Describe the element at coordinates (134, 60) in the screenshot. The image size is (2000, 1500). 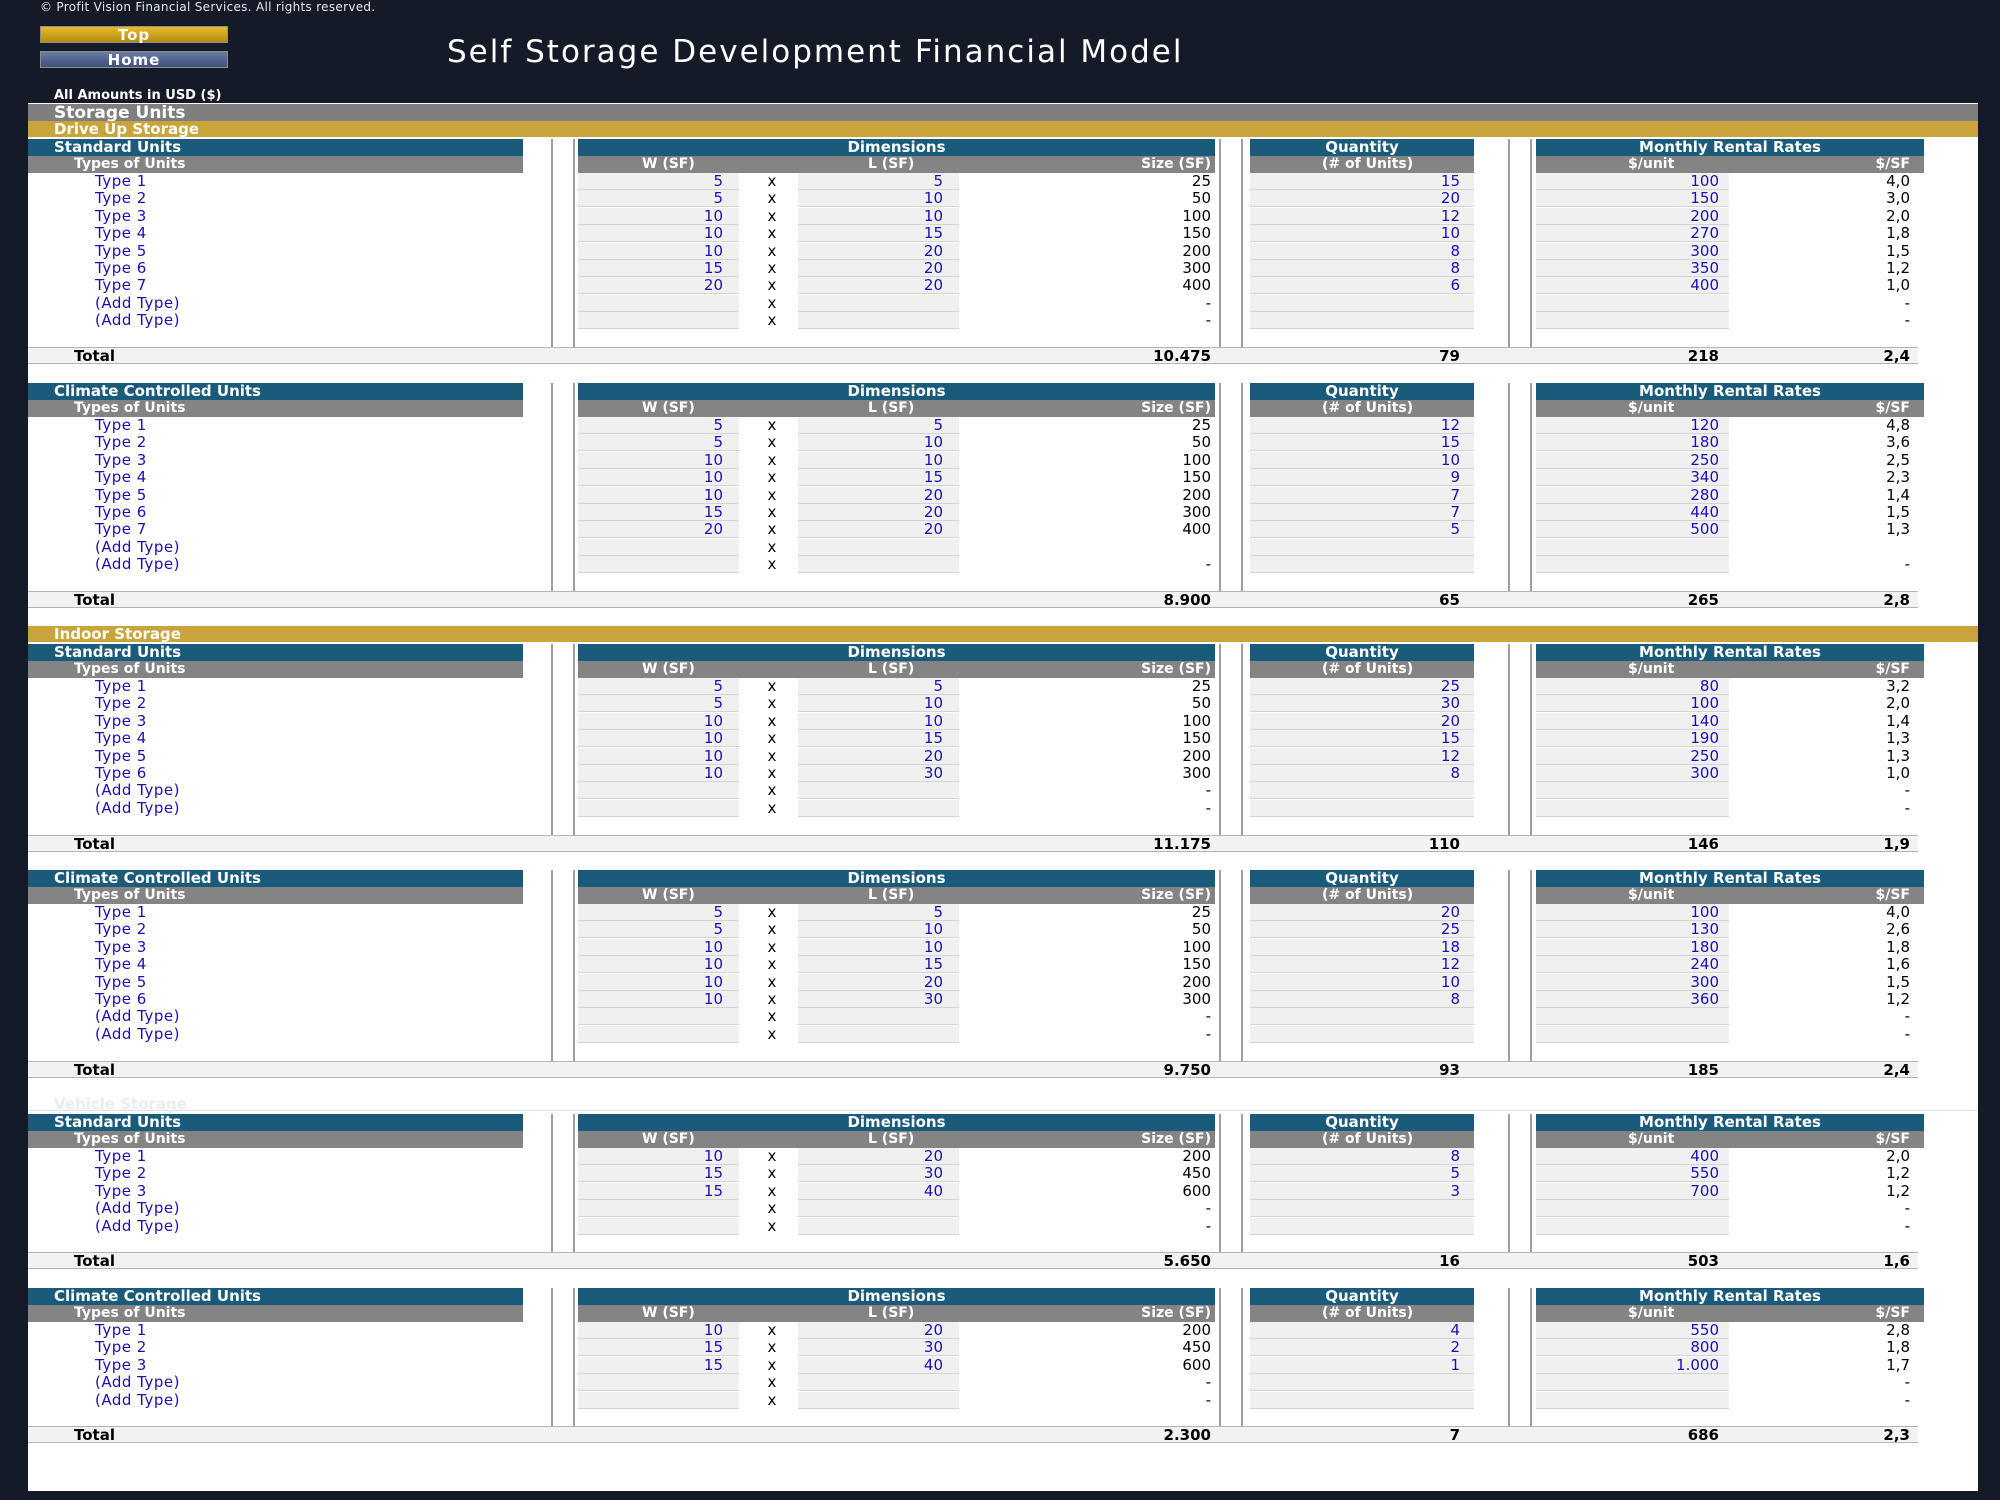
I see `home-button: Home` at that location.